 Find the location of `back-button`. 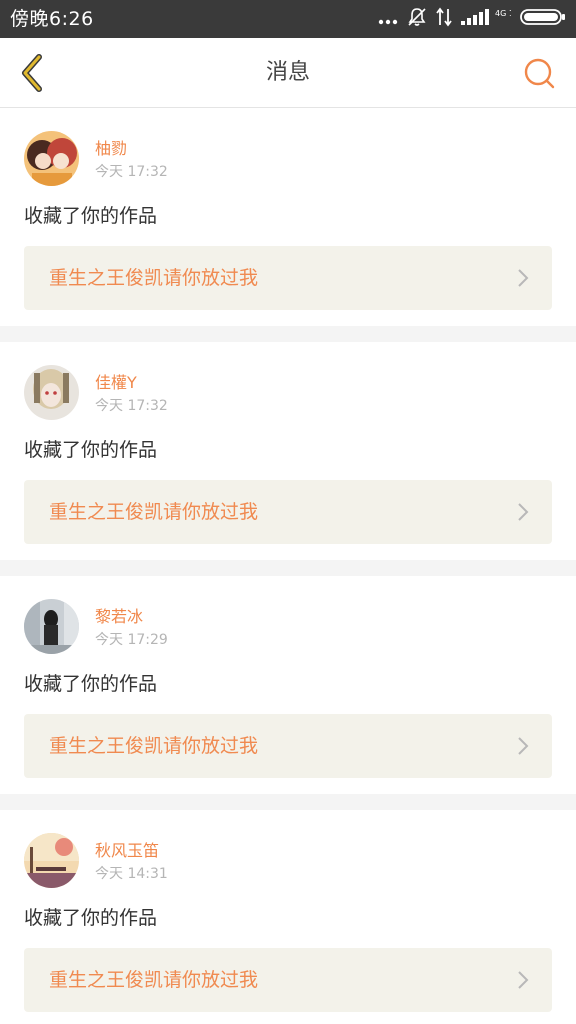

back-button is located at coordinates (32, 73).